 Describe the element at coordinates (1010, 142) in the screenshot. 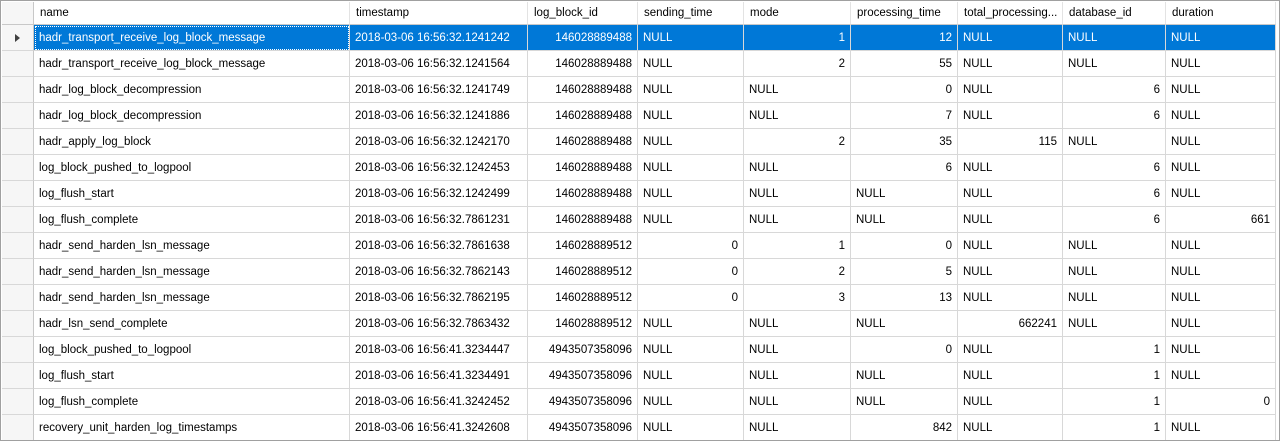

I see `table-cell: 115` at that location.